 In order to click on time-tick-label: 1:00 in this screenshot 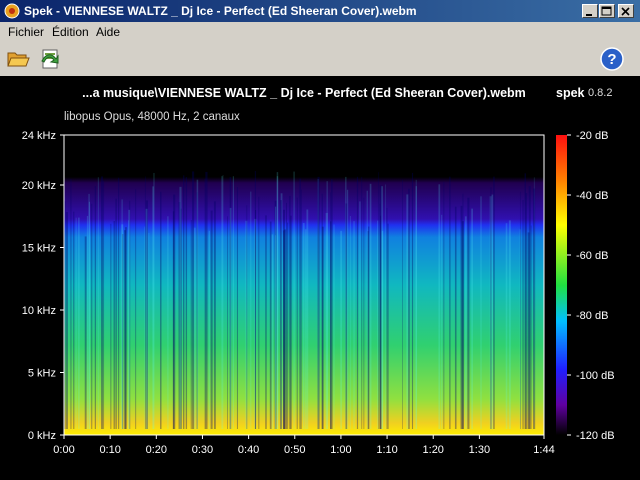, I will do `click(340, 450)`.